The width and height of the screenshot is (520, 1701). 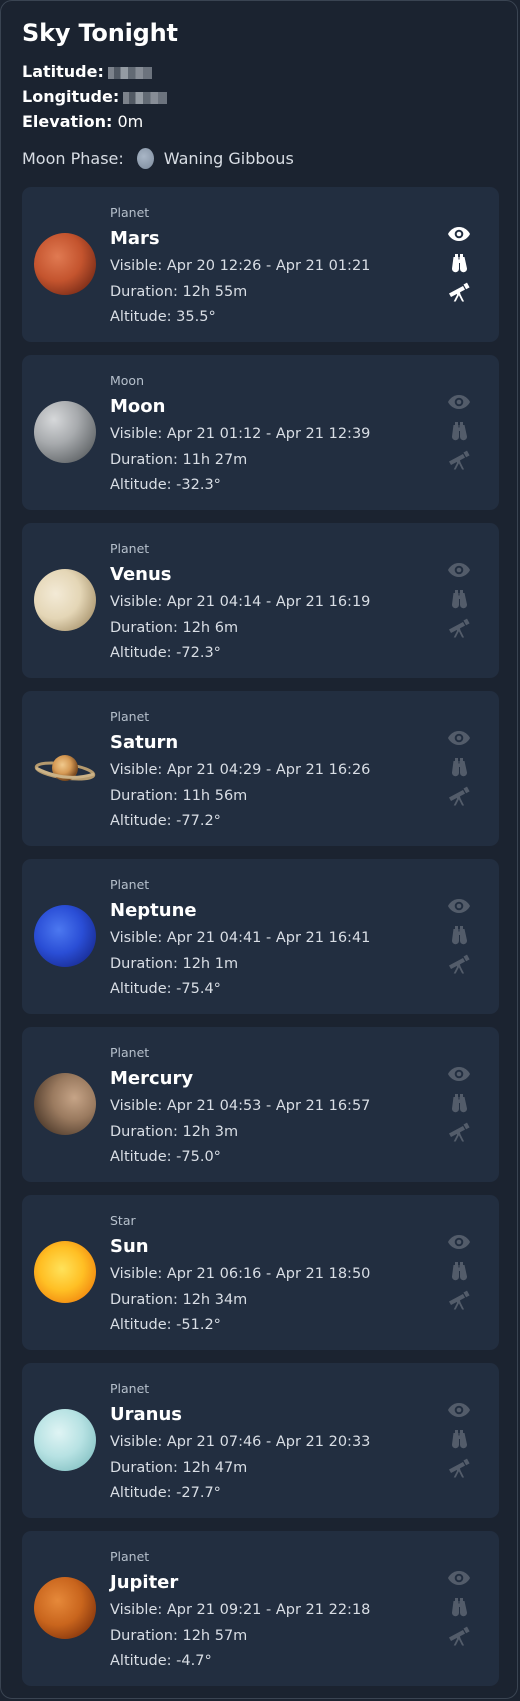 What do you see at coordinates (65, 1104) in the screenshot?
I see `mercury-image` at bounding box center [65, 1104].